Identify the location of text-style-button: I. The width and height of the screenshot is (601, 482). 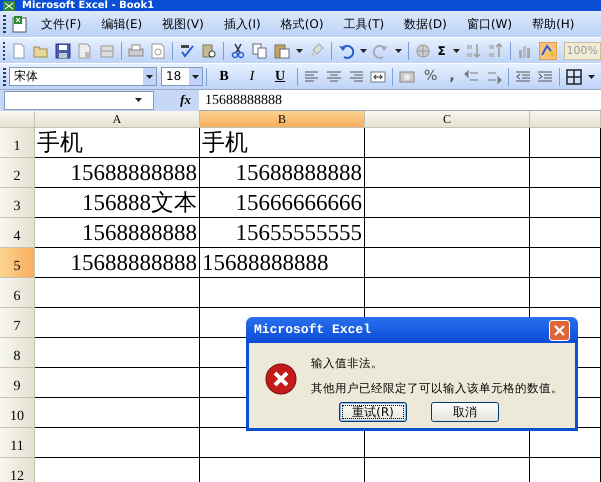
(252, 76).